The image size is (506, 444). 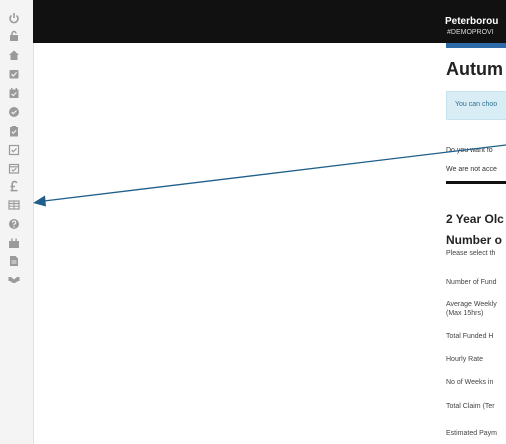 I want to click on checkbox-icon, so click(x=14, y=150).